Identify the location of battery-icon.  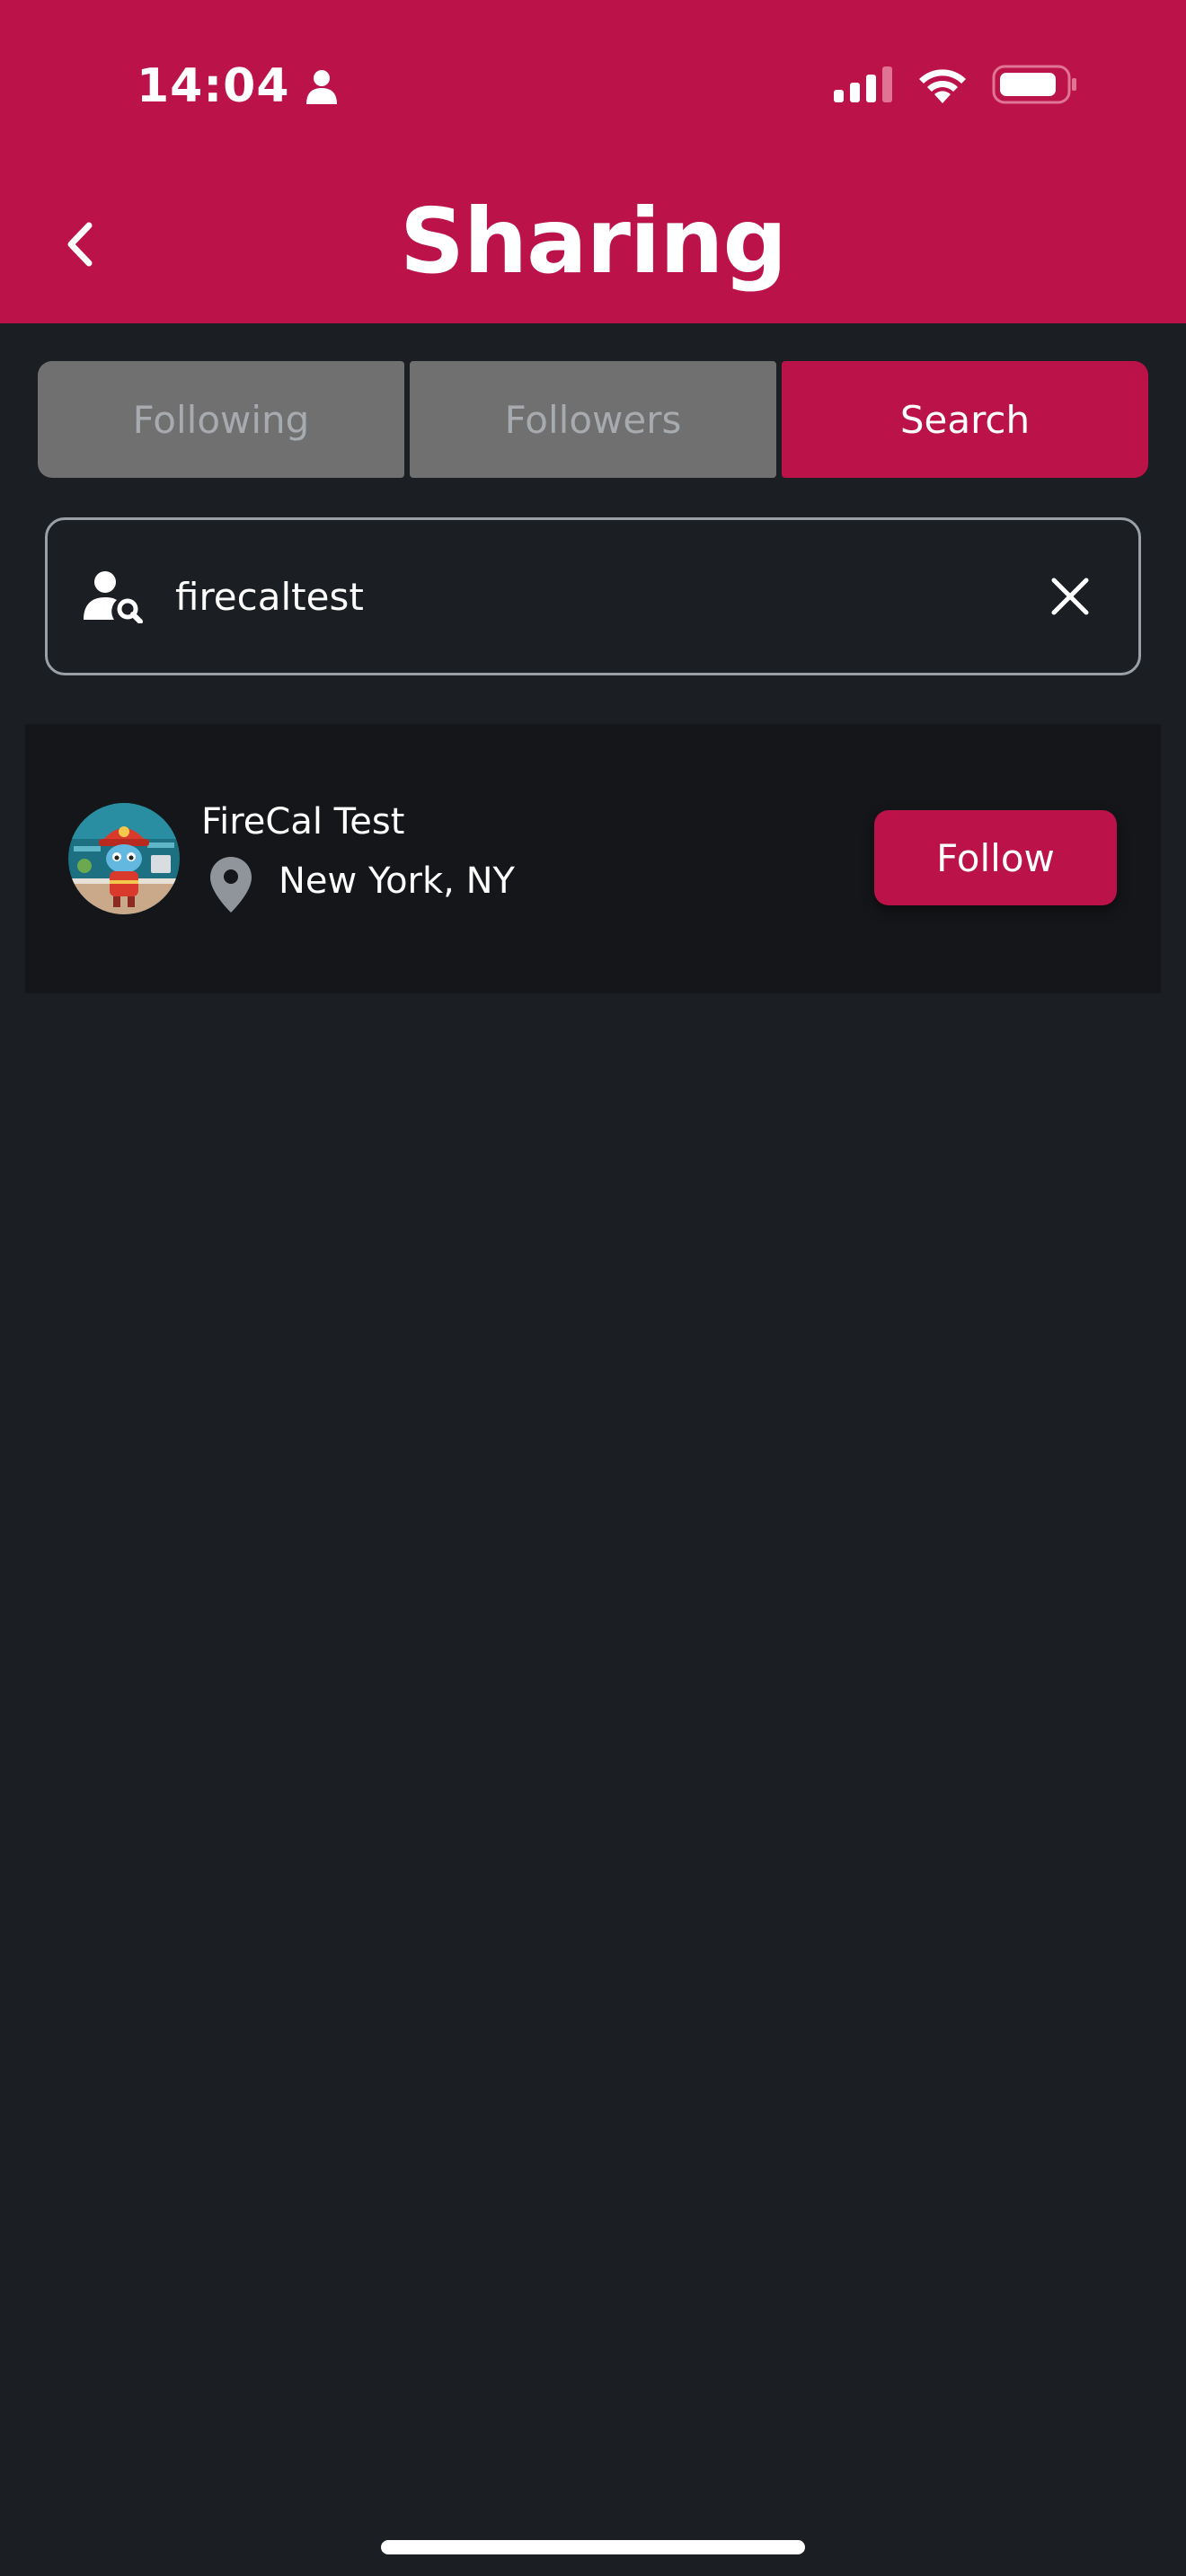
(1034, 84).